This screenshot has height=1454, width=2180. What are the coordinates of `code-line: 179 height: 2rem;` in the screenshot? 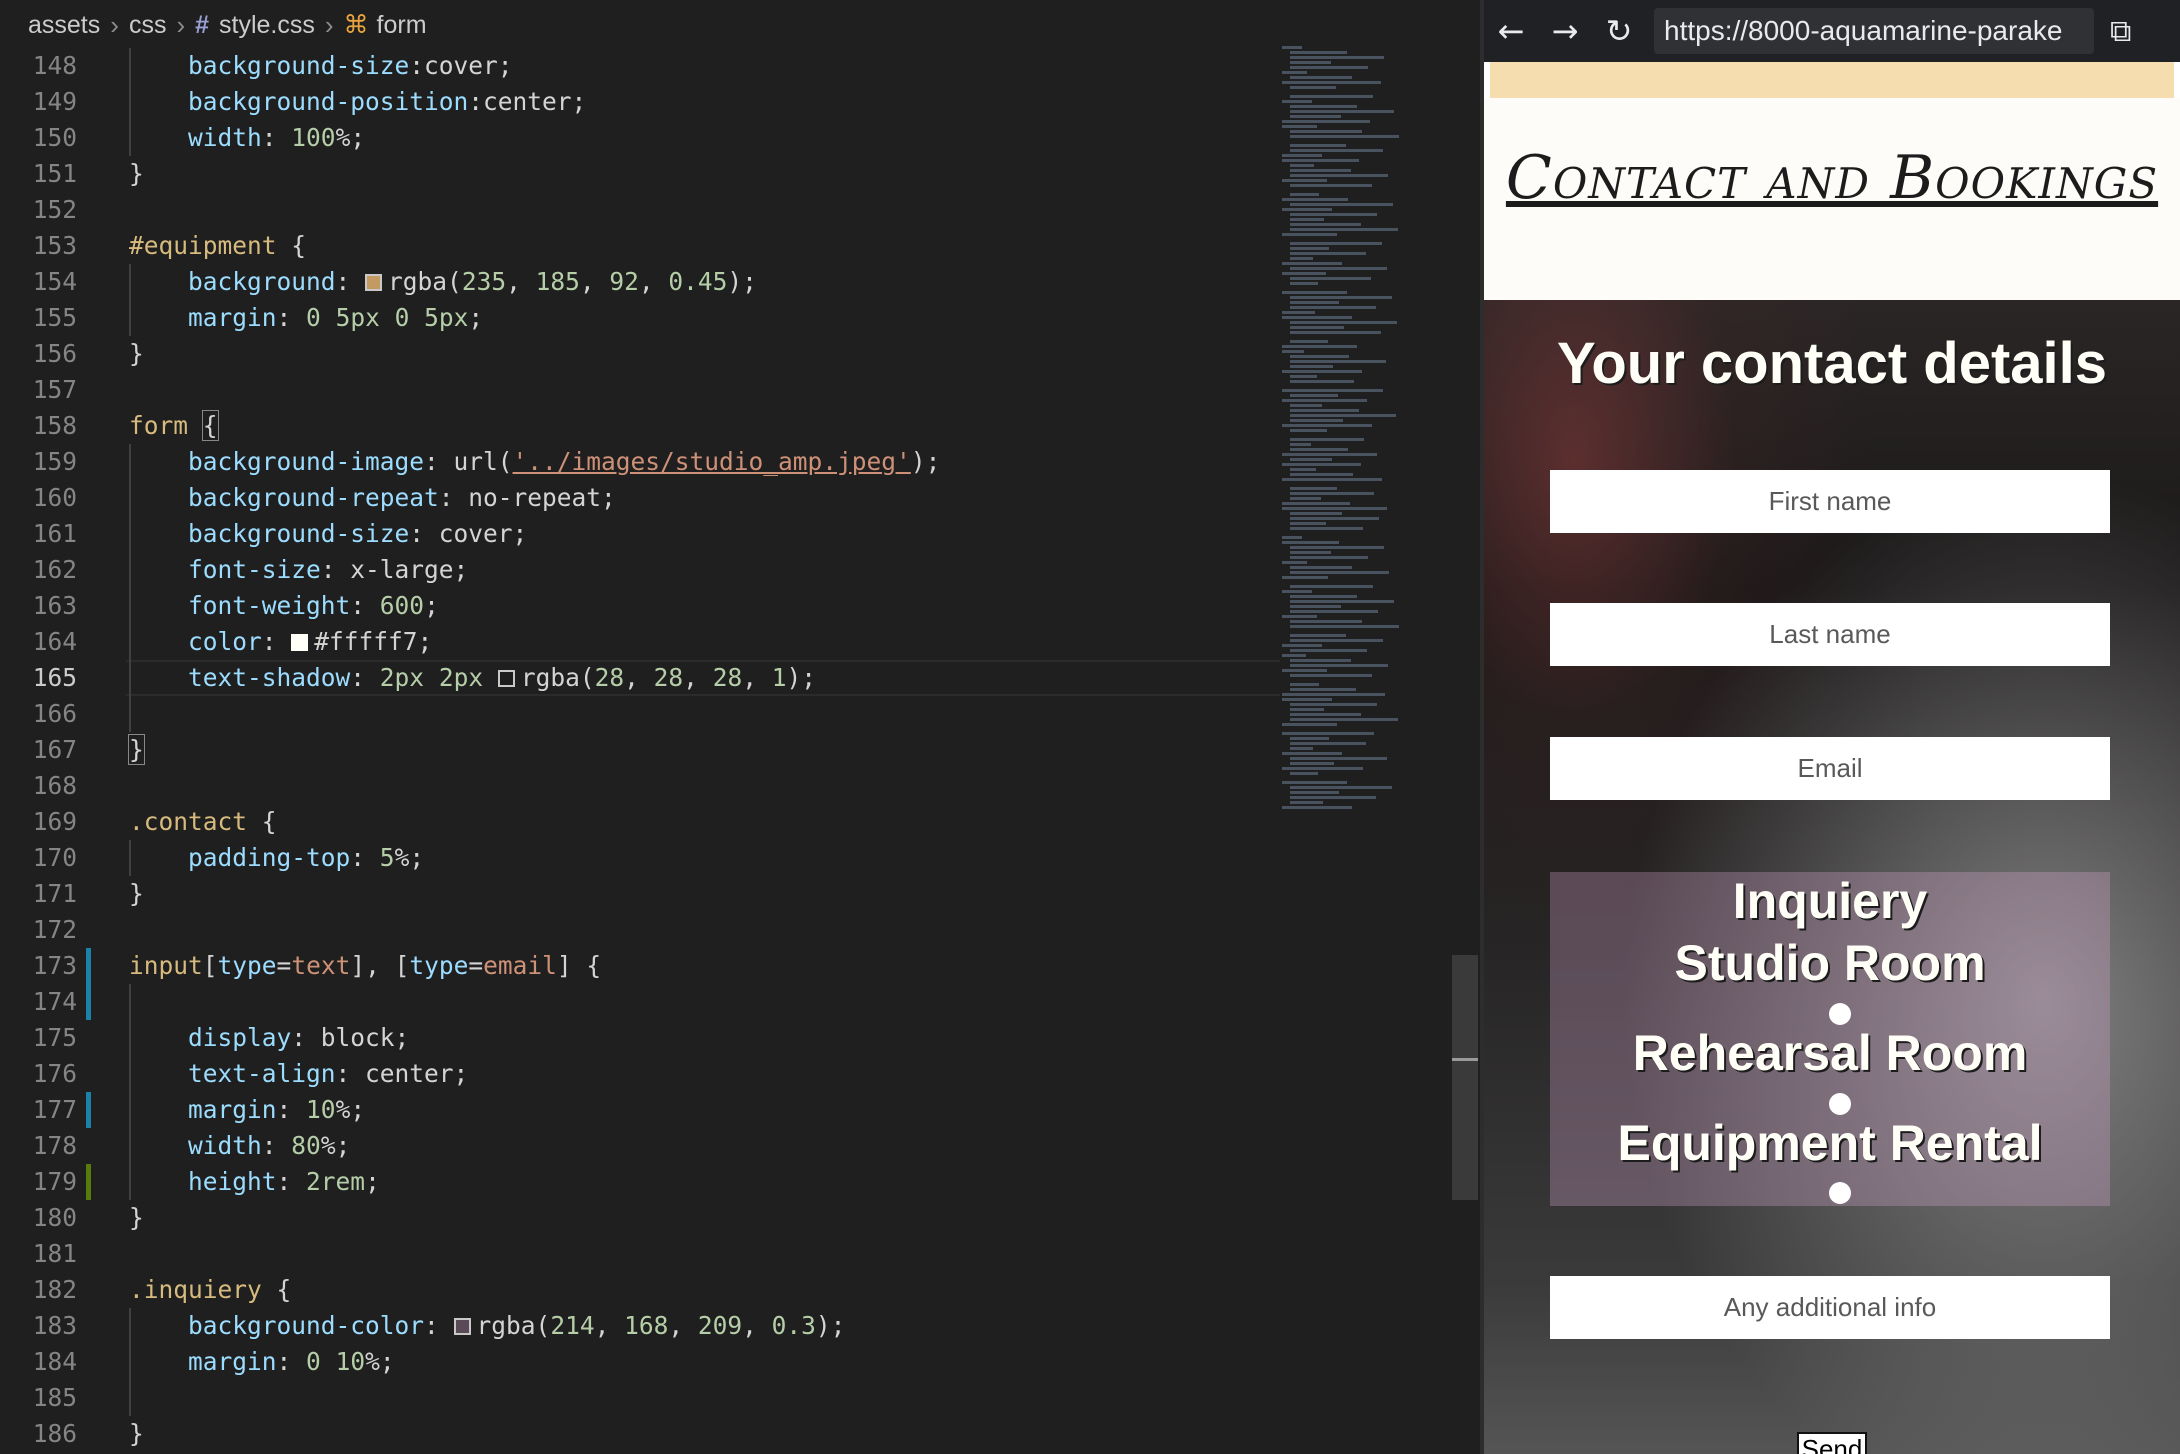 It's located at (640, 1182).